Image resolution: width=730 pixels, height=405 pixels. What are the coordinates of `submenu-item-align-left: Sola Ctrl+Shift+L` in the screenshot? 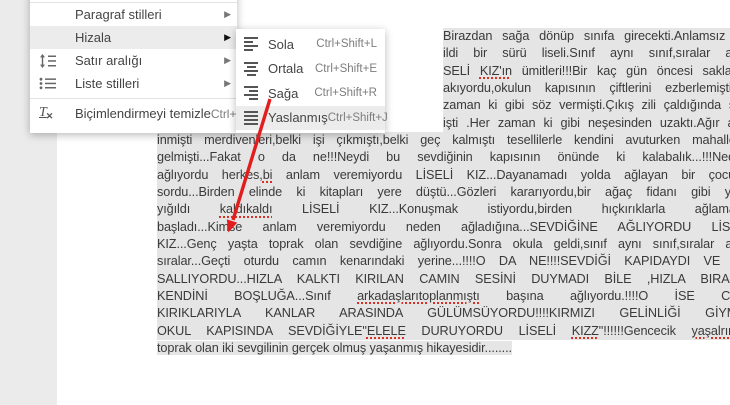 It's located at (310, 44).